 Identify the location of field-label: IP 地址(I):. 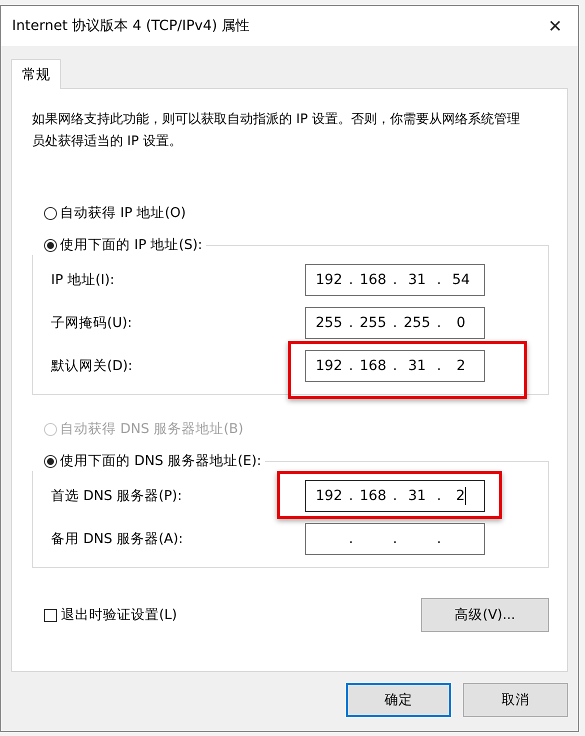
(83, 280).